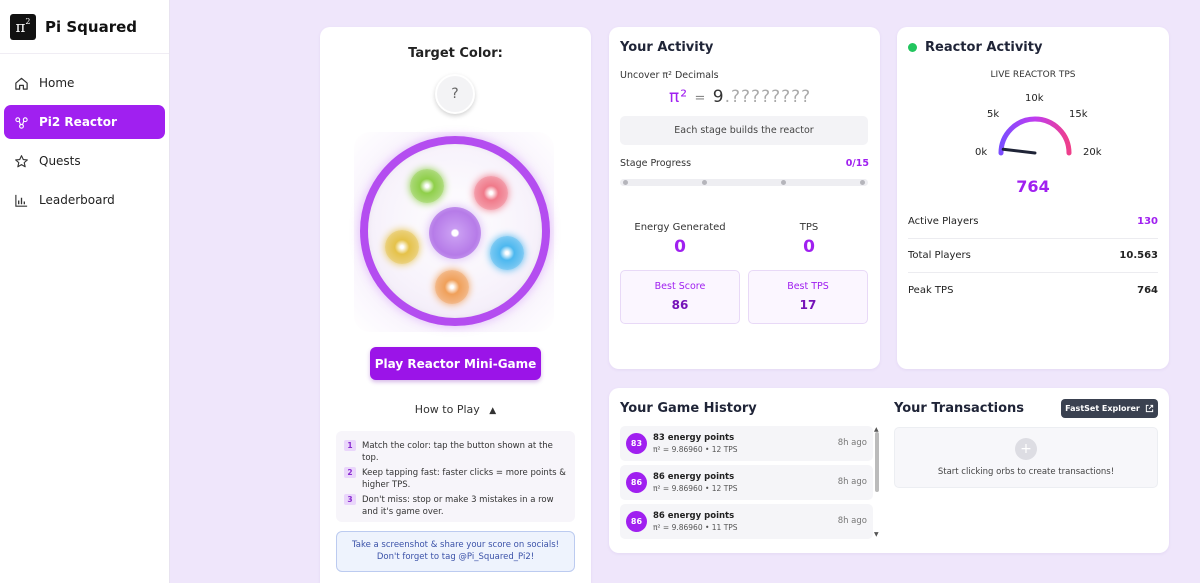 The image size is (1200, 583). Describe the element at coordinates (984, 47) in the screenshot. I see `reactor-activity-title: Reactor Activity` at that location.